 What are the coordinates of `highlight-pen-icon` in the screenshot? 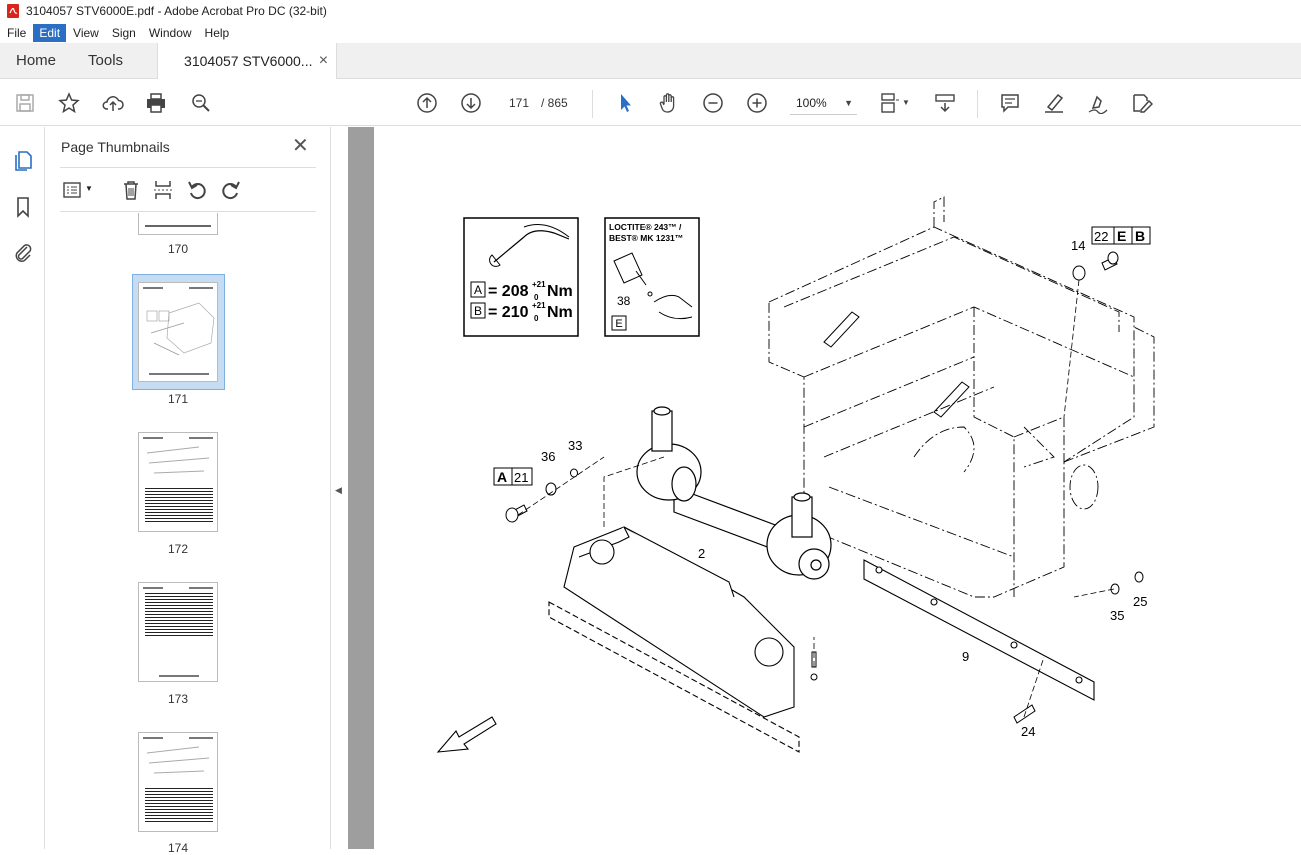 It's located at (1054, 103).